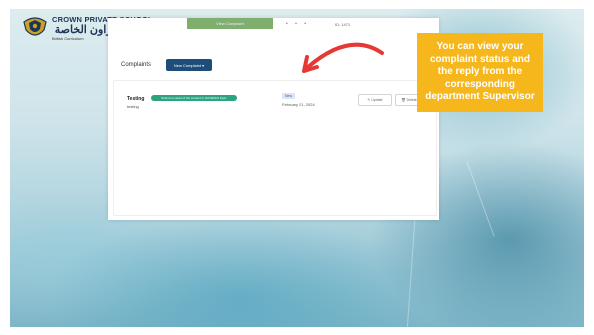 The image size is (594, 335). Describe the element at coordinates (479, 84) in the screenshot. I see `callout-line: corresponding` at that location.